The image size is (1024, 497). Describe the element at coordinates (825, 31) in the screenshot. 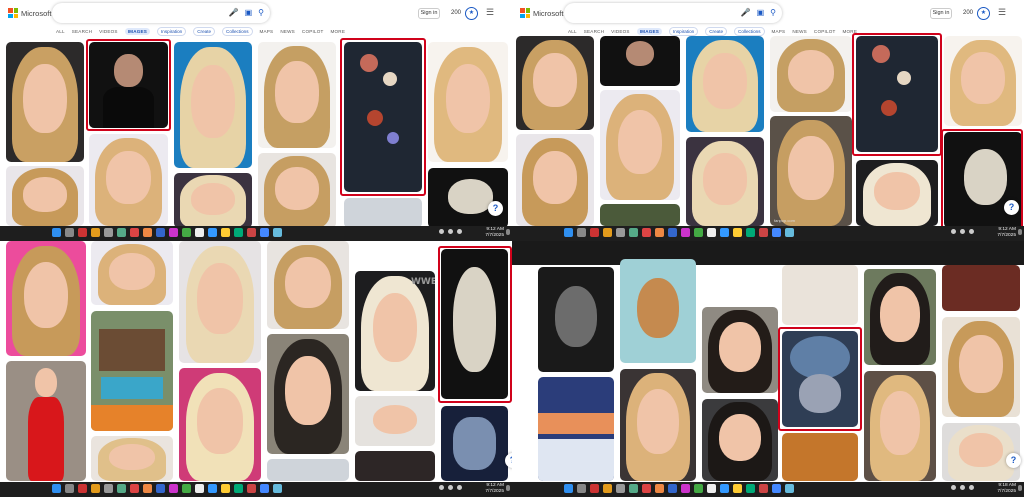

I see `tab-copilot: COPILOT` at that location.